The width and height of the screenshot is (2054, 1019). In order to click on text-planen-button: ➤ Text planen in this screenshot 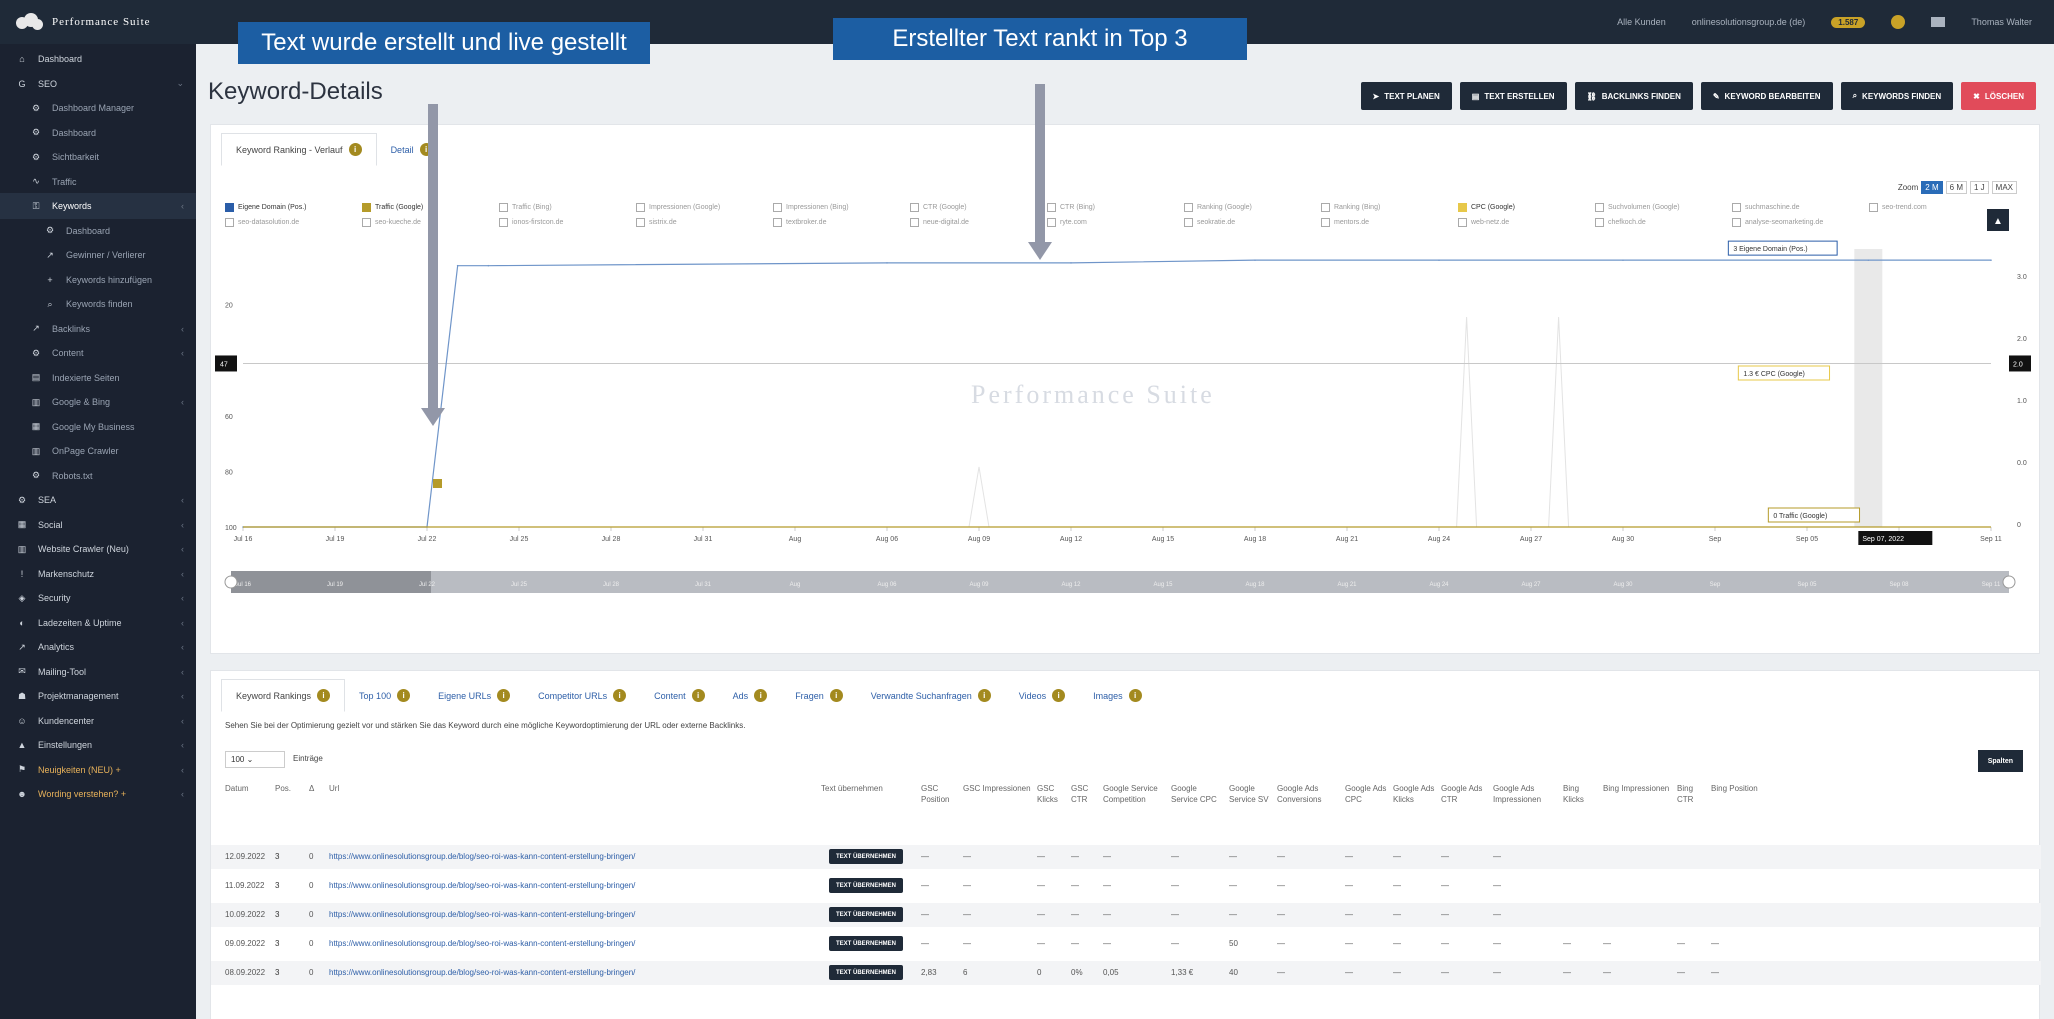, I will do `click(1406, 96)`.